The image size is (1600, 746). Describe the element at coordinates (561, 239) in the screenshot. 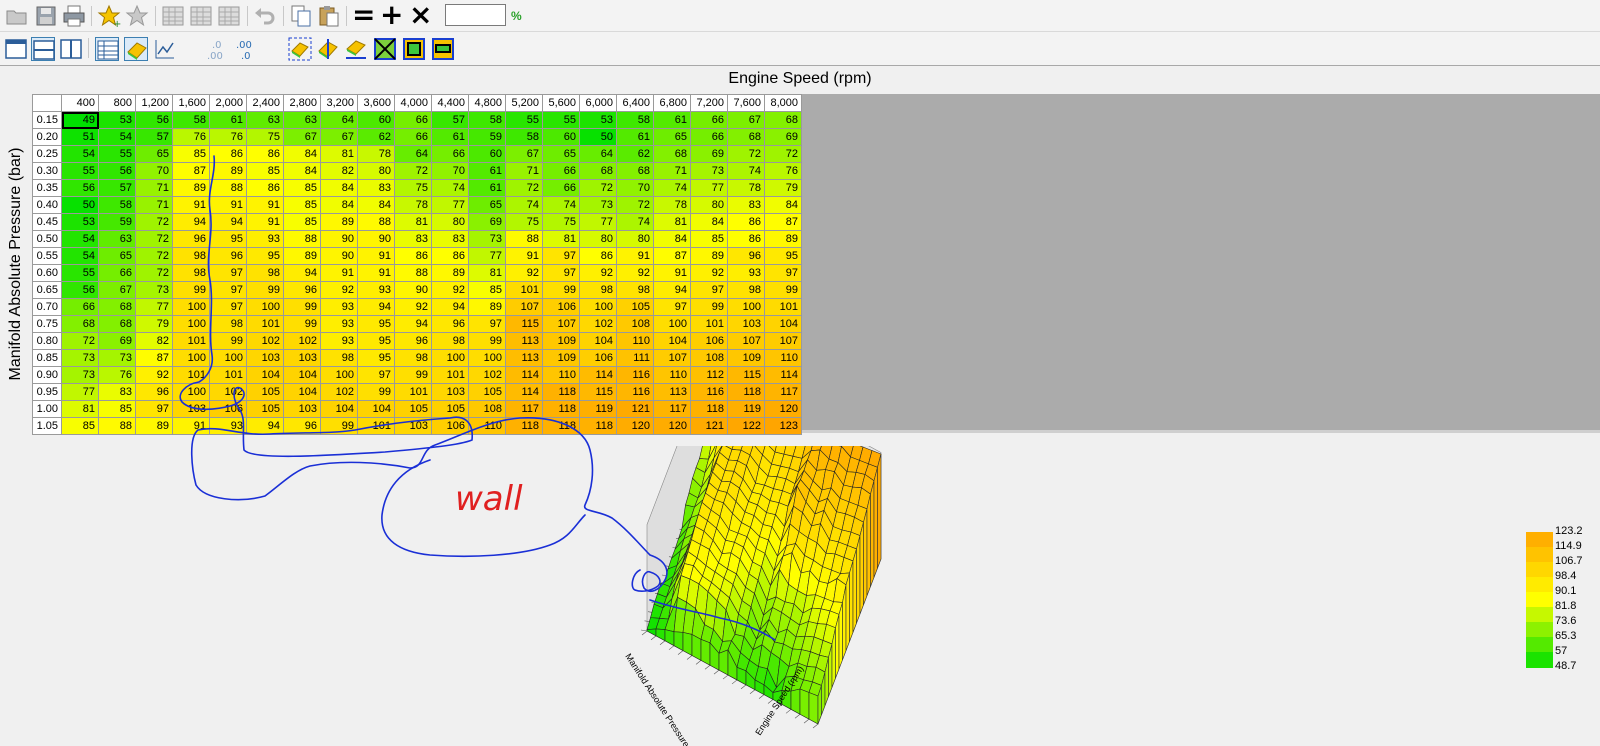

I see `table-cell: 81` at that location.